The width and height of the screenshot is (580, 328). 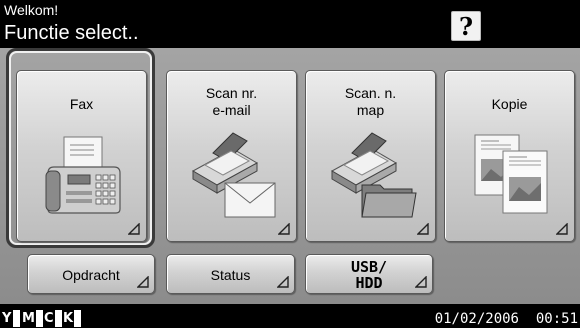 I want to click on copy-button: Kopie, so click(x=509, y=156).